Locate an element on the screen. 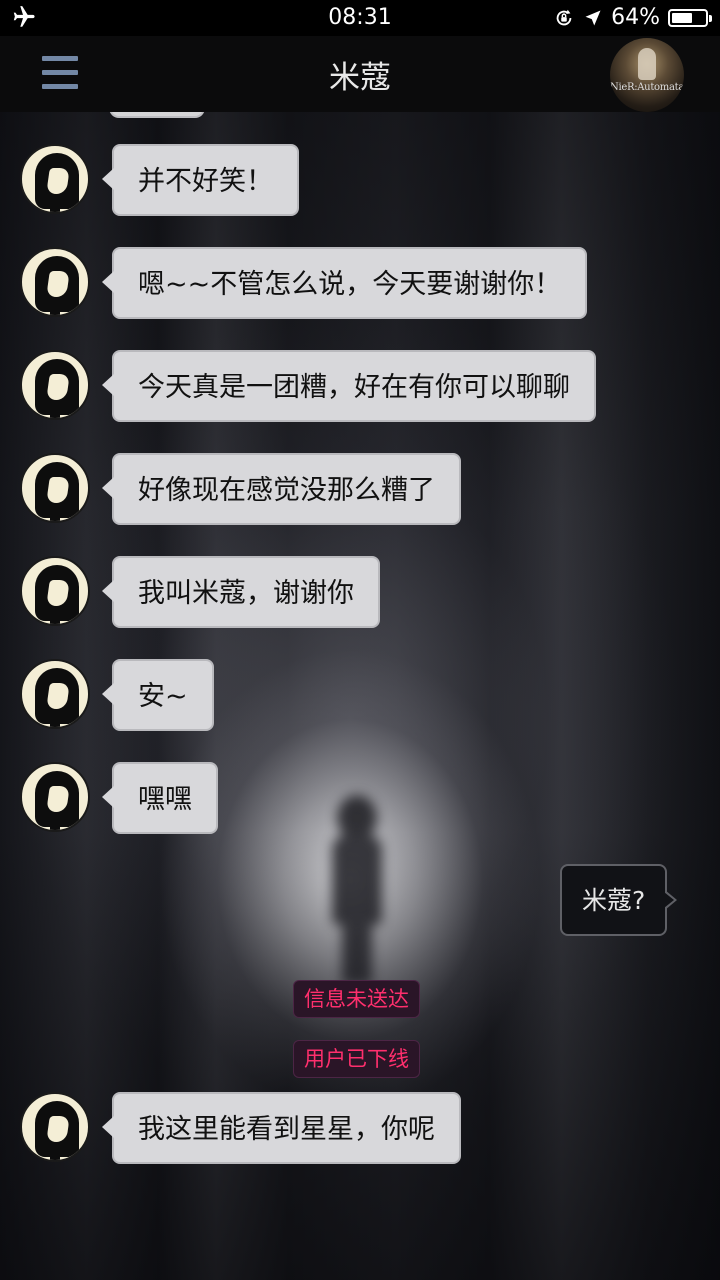 The width and height of the screenshot is (720, 1280). avatar-figure is located at coordinates (647, 64).